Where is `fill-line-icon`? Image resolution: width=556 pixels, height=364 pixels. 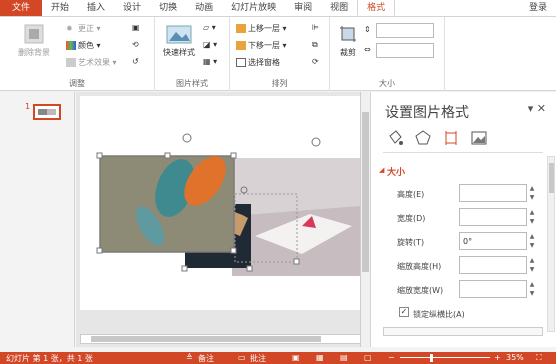
fill-line-icon is located at coordinates (395, 138).